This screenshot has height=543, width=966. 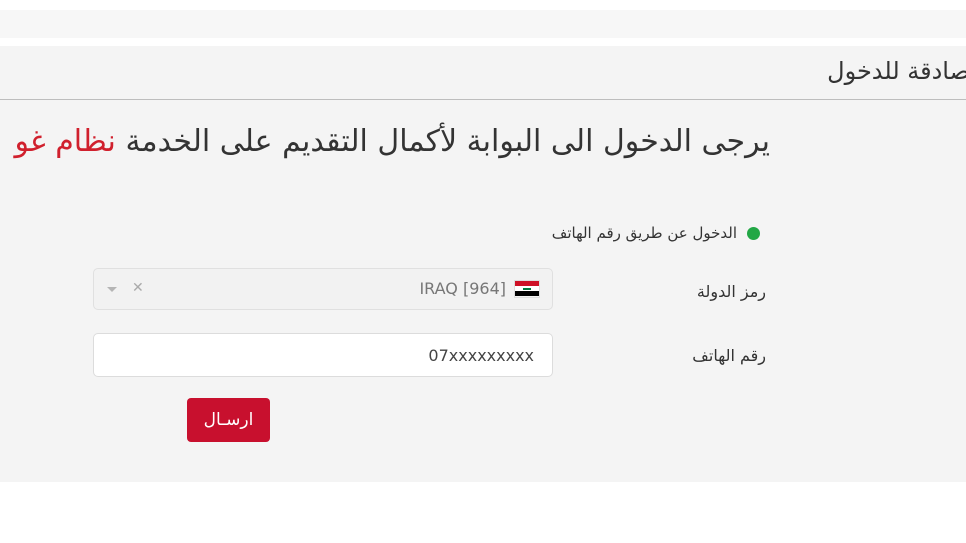 What do you see at coordinates (138, 288) in the screenshot?
I see `clear-icon: ✕` at bounding box center [138, 288].